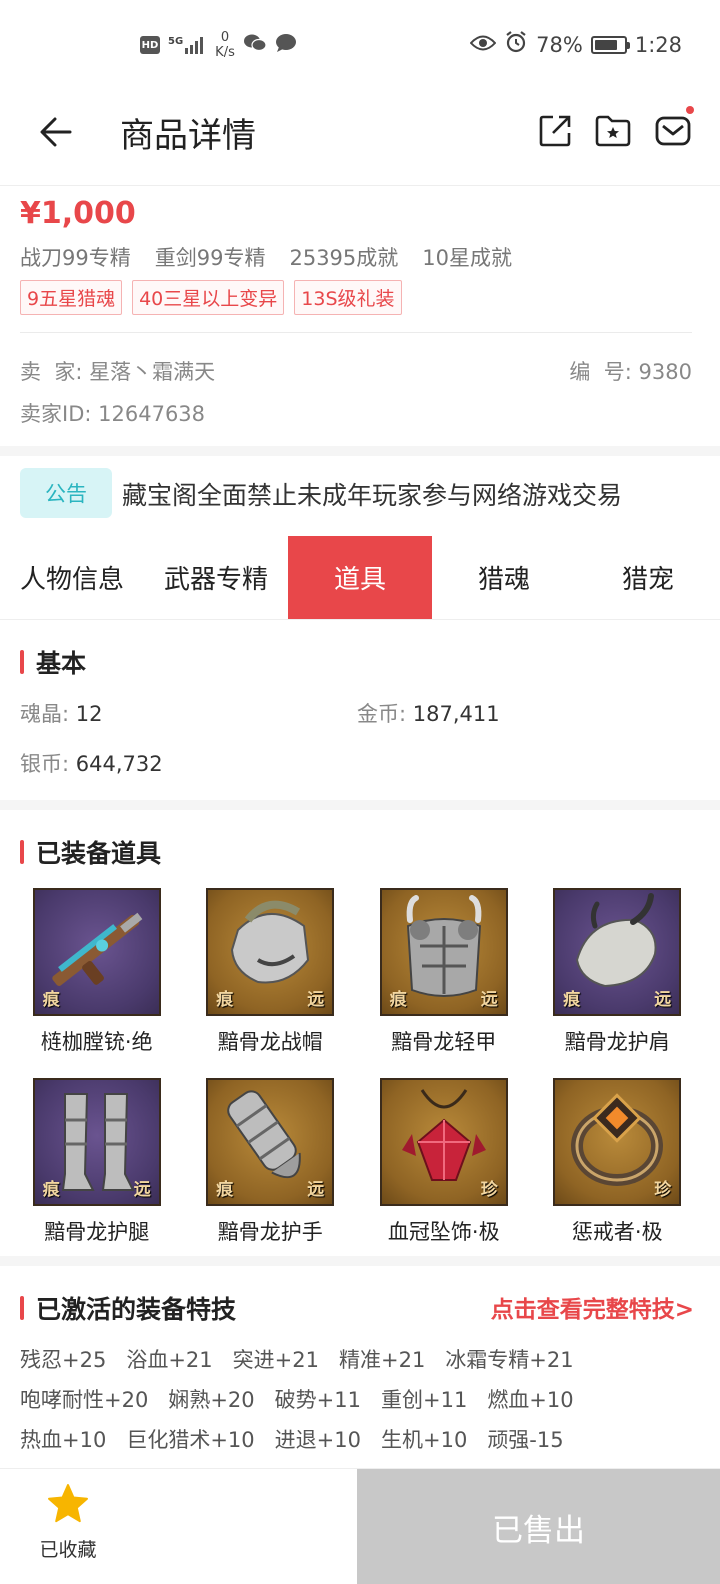 Image resolution: width=720 pixels, height=1584 pixels. Describe the element at coordinates (152, 414) in the screenshot. I see `seller-id-value: 12647638` at that location.